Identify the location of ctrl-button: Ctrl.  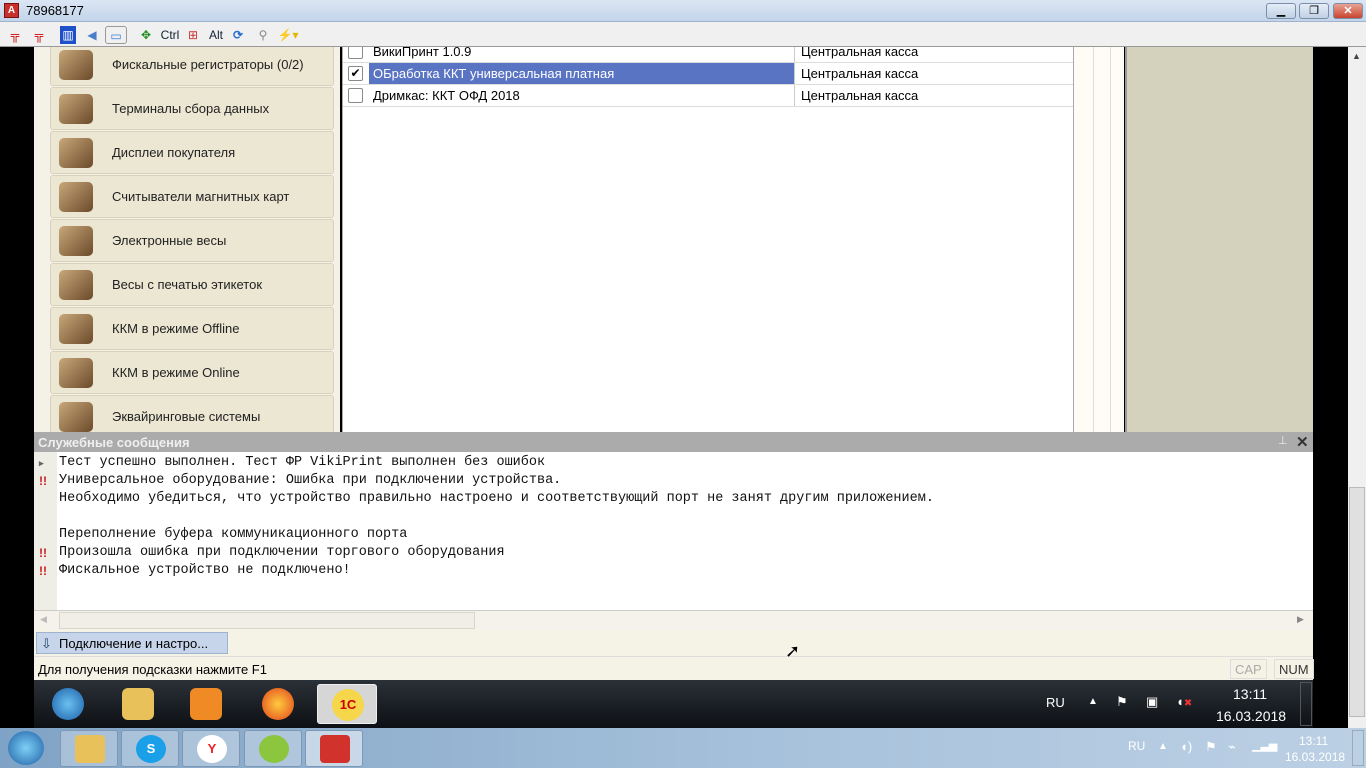
(170, 35).